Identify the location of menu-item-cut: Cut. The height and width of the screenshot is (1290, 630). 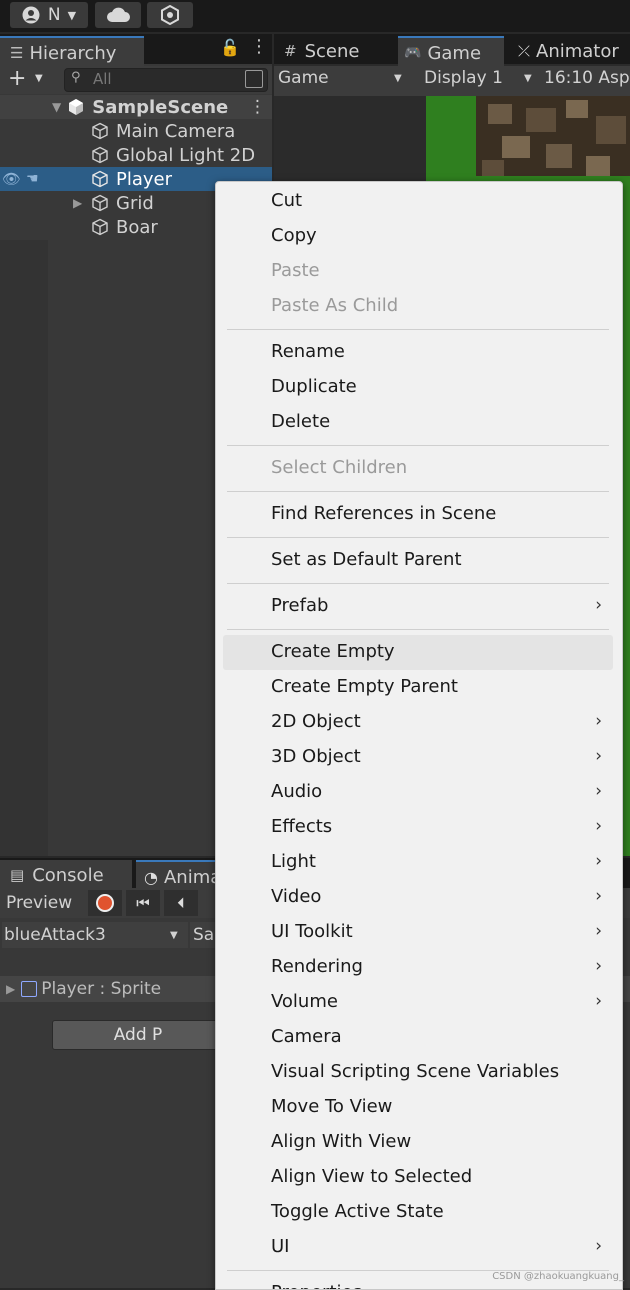
(419, 201).